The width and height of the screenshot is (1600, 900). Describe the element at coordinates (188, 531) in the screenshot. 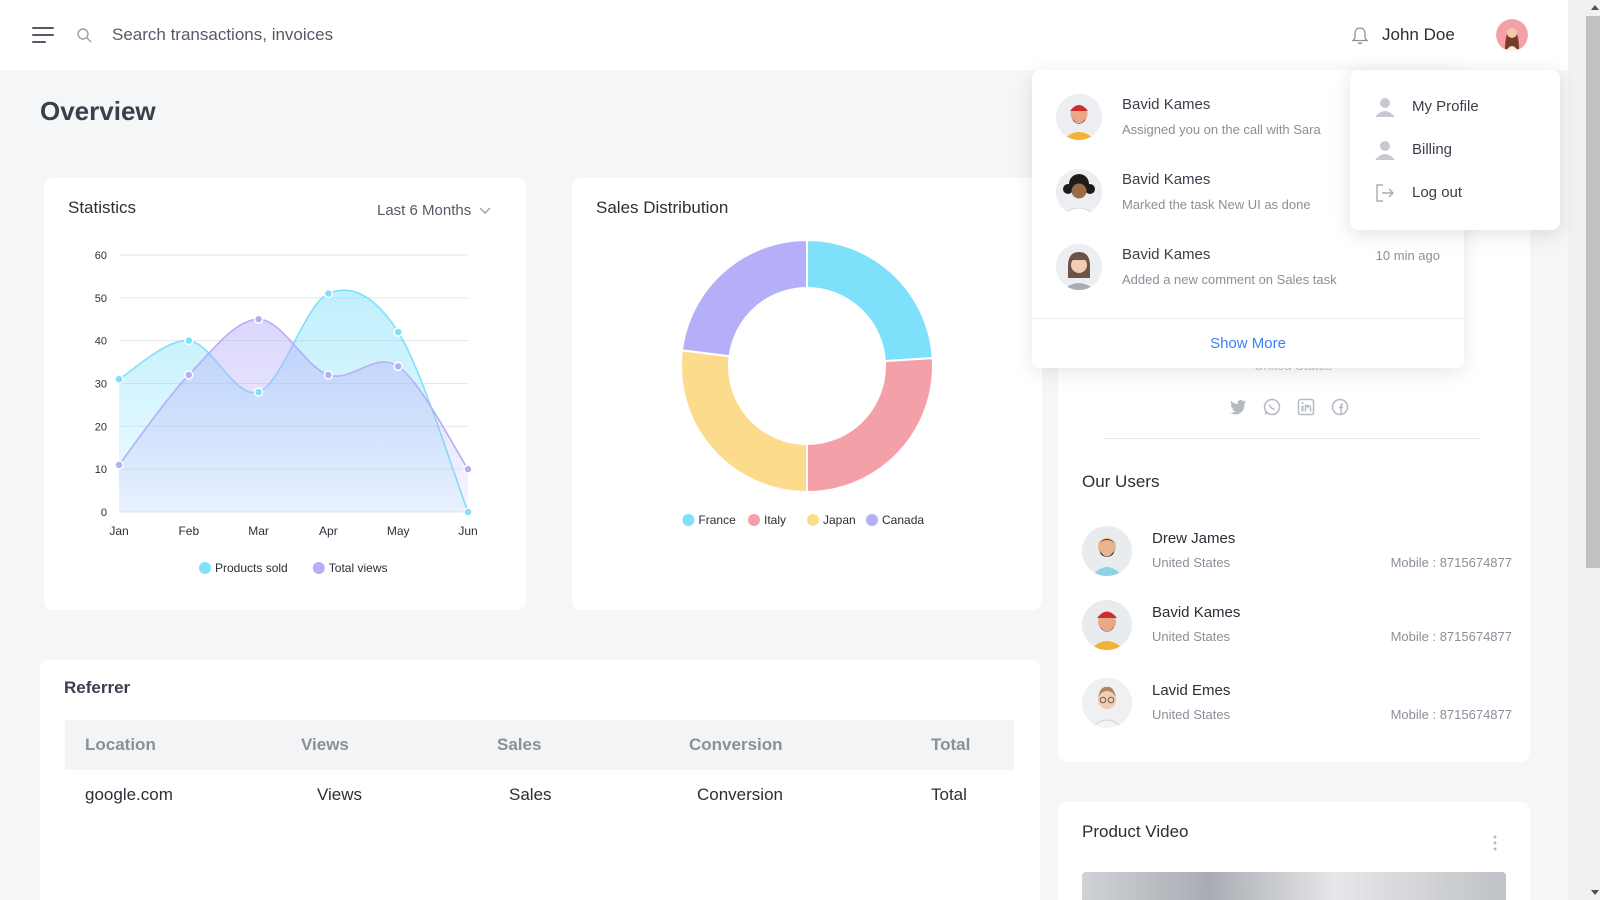

I see `x-tick-label: Feb` at that location.